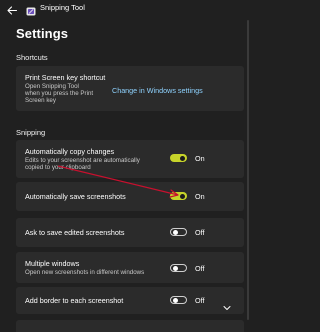 Image resolution: width=320 pixels, height=332 pixels. I want to click on section-heading-shortcuts: Shortcuts, so click(32, 57).